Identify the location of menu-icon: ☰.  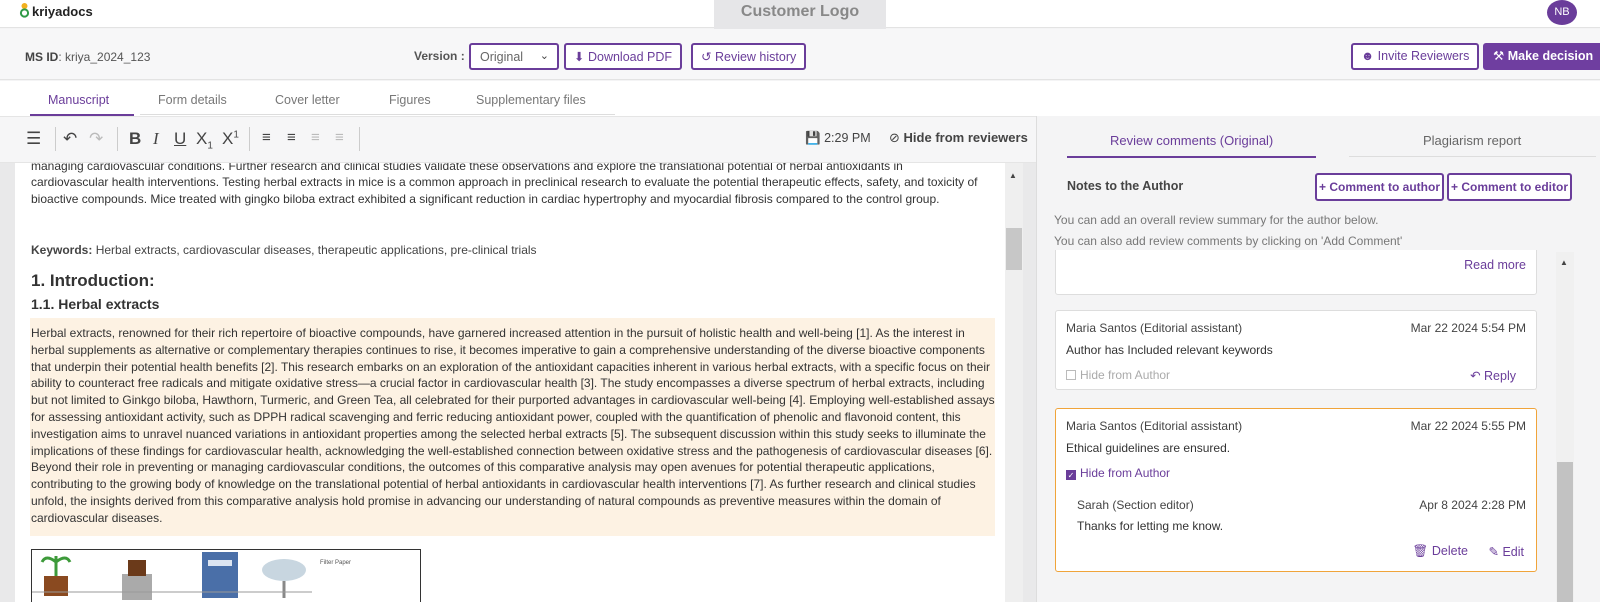
(33, 139).